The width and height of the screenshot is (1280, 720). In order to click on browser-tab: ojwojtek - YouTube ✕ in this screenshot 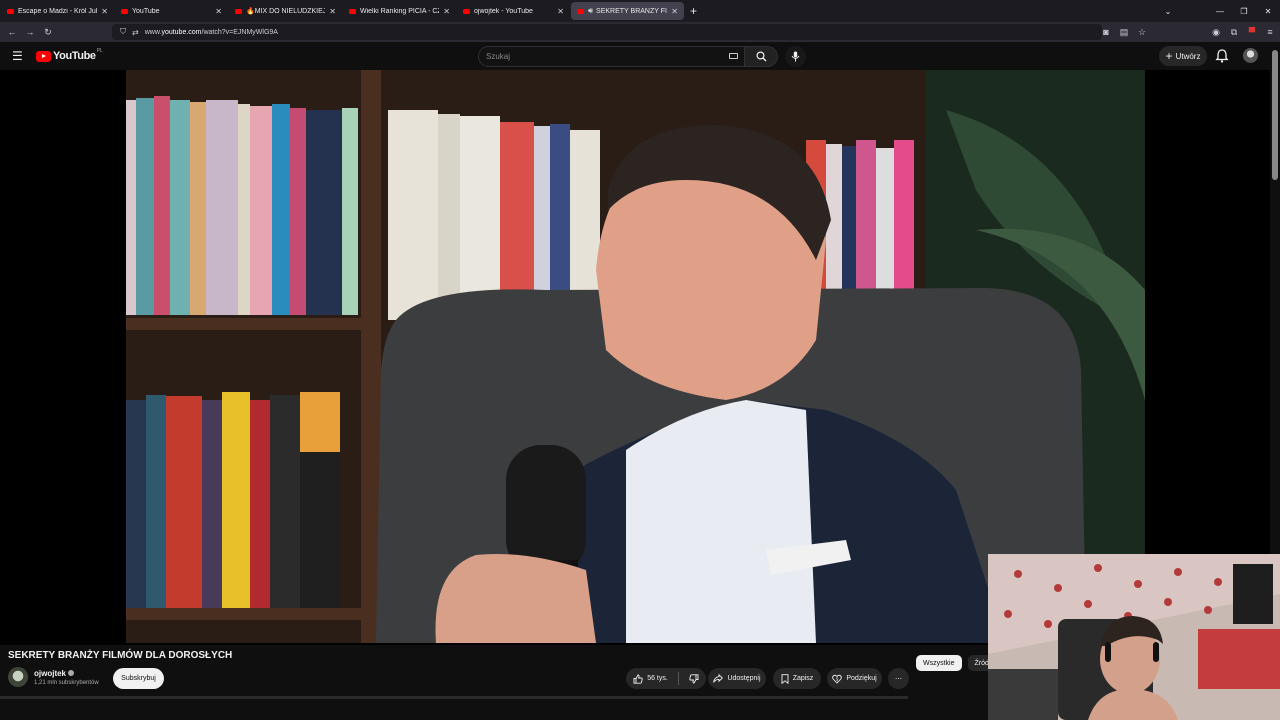, I will do `click(513, 11)`.